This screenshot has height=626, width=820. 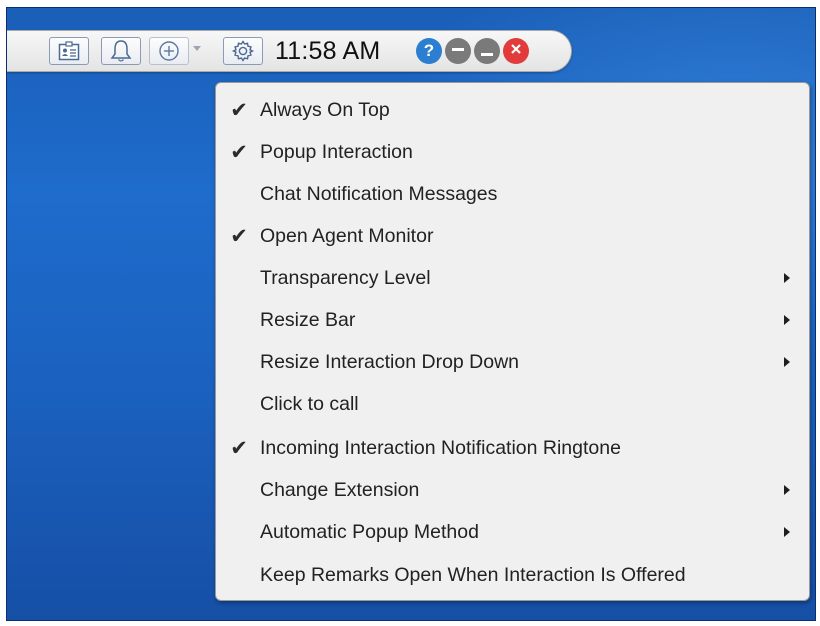 I want to click on menu-item-change-extension: Change Extension, so click(x=512, y=490).